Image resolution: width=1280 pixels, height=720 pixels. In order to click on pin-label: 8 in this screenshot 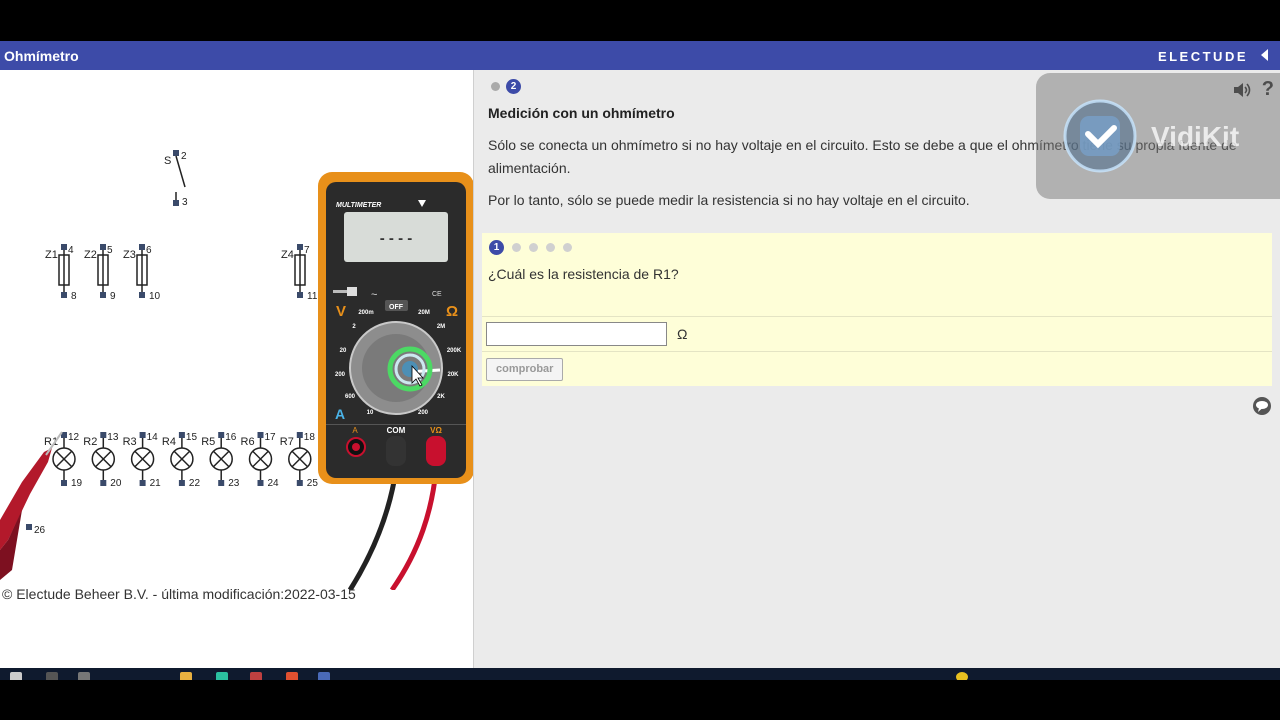, I will do `click(74, 296)`.